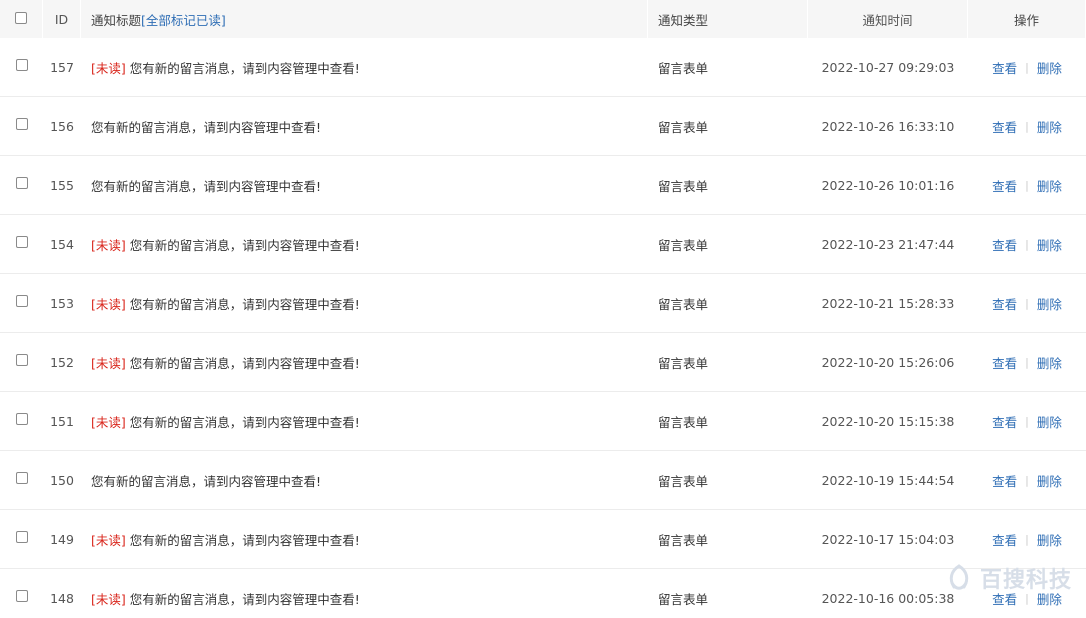 The height and width of the screenshot is (618, 1086). I want to click on row-id: 151, so click(62, 421).